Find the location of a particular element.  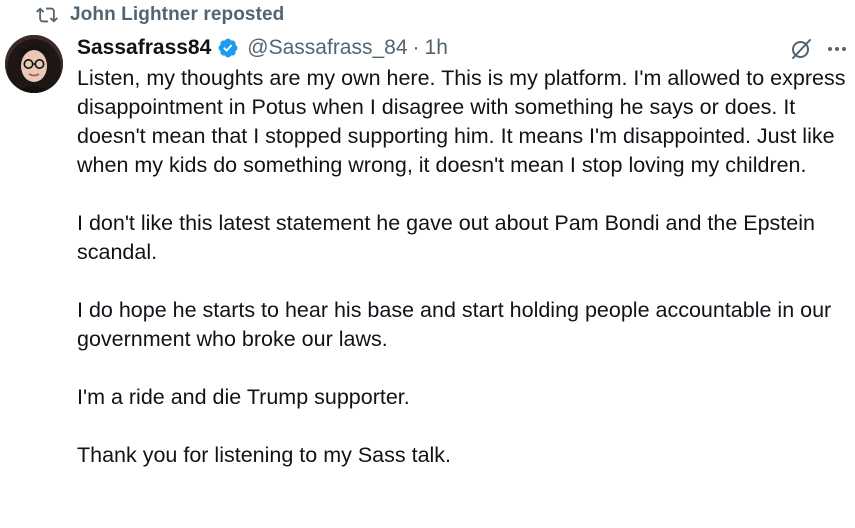

tweet-header: Sassafrass84 @Sassafrass_84 · 1h is located at coordinates (262, 48).